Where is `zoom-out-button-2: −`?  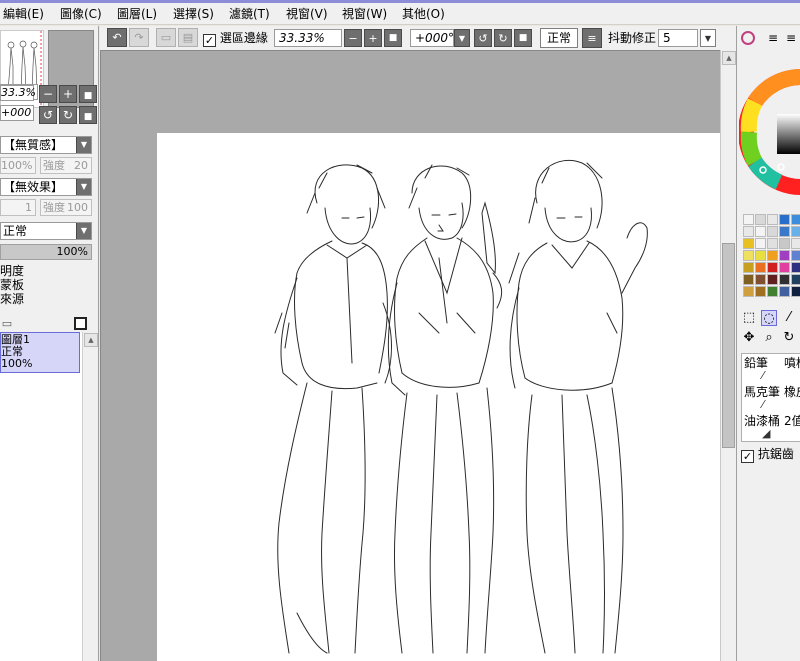
zoom-out-button-2: − is located at coordinates (353, 38).